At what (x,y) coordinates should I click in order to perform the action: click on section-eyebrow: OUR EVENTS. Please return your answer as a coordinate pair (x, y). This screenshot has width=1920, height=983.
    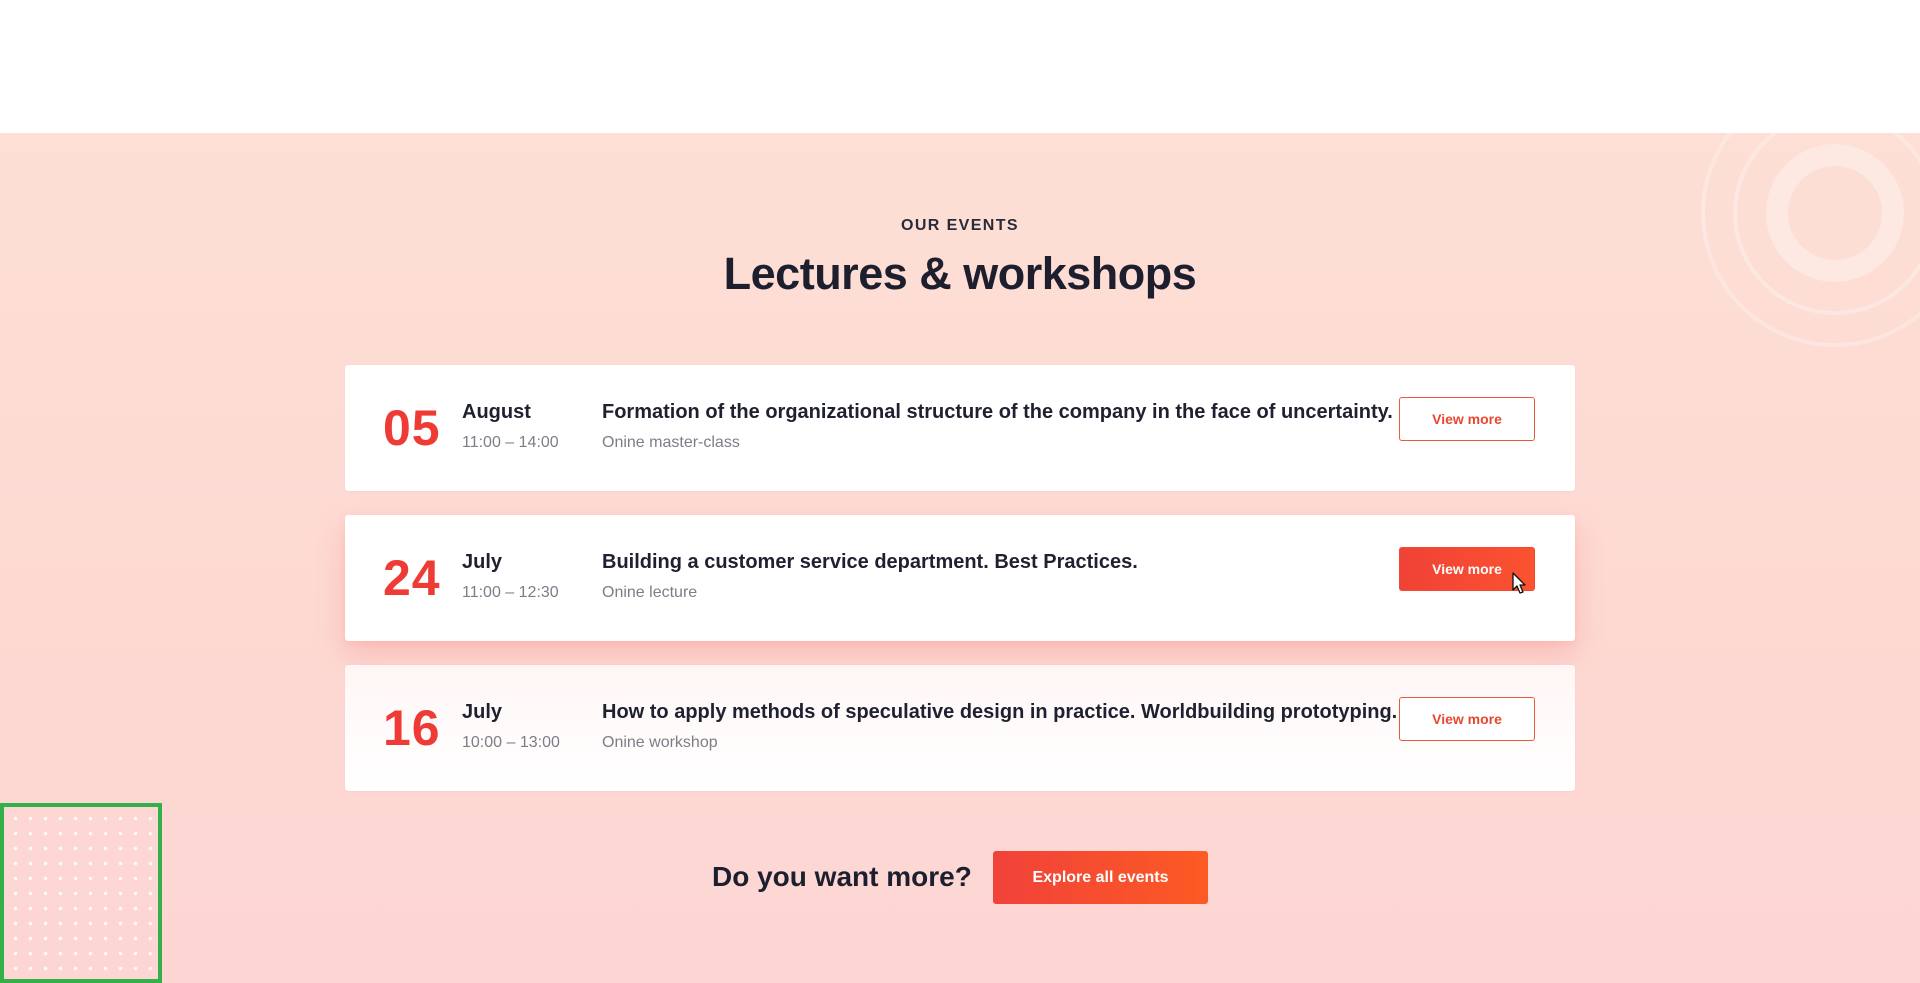
    Looking at the image, I should click on (959, 225).